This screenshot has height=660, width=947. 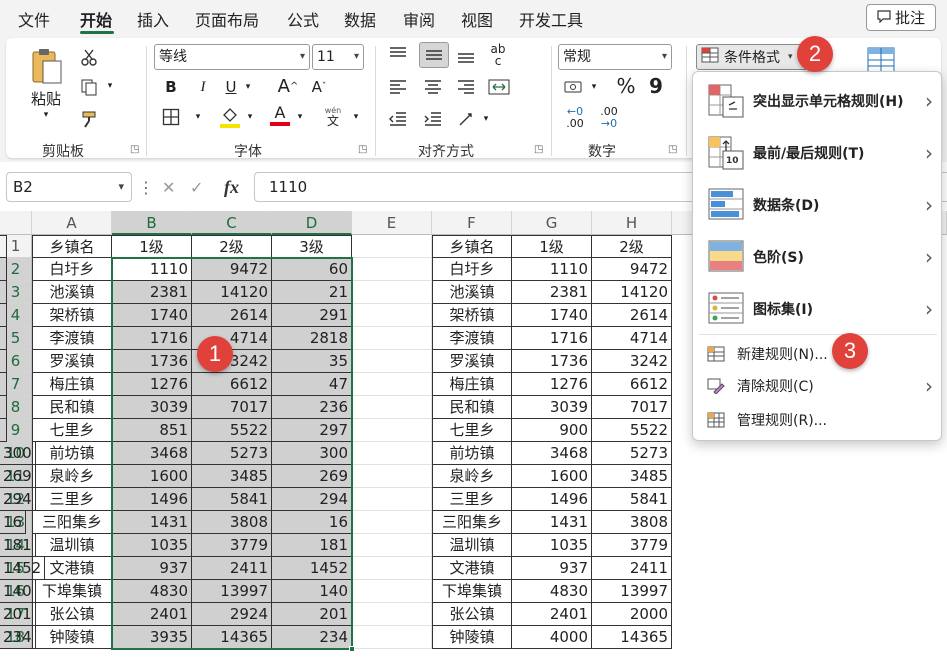 I want to click on fill-color-icon, so click(x=230, y=117).